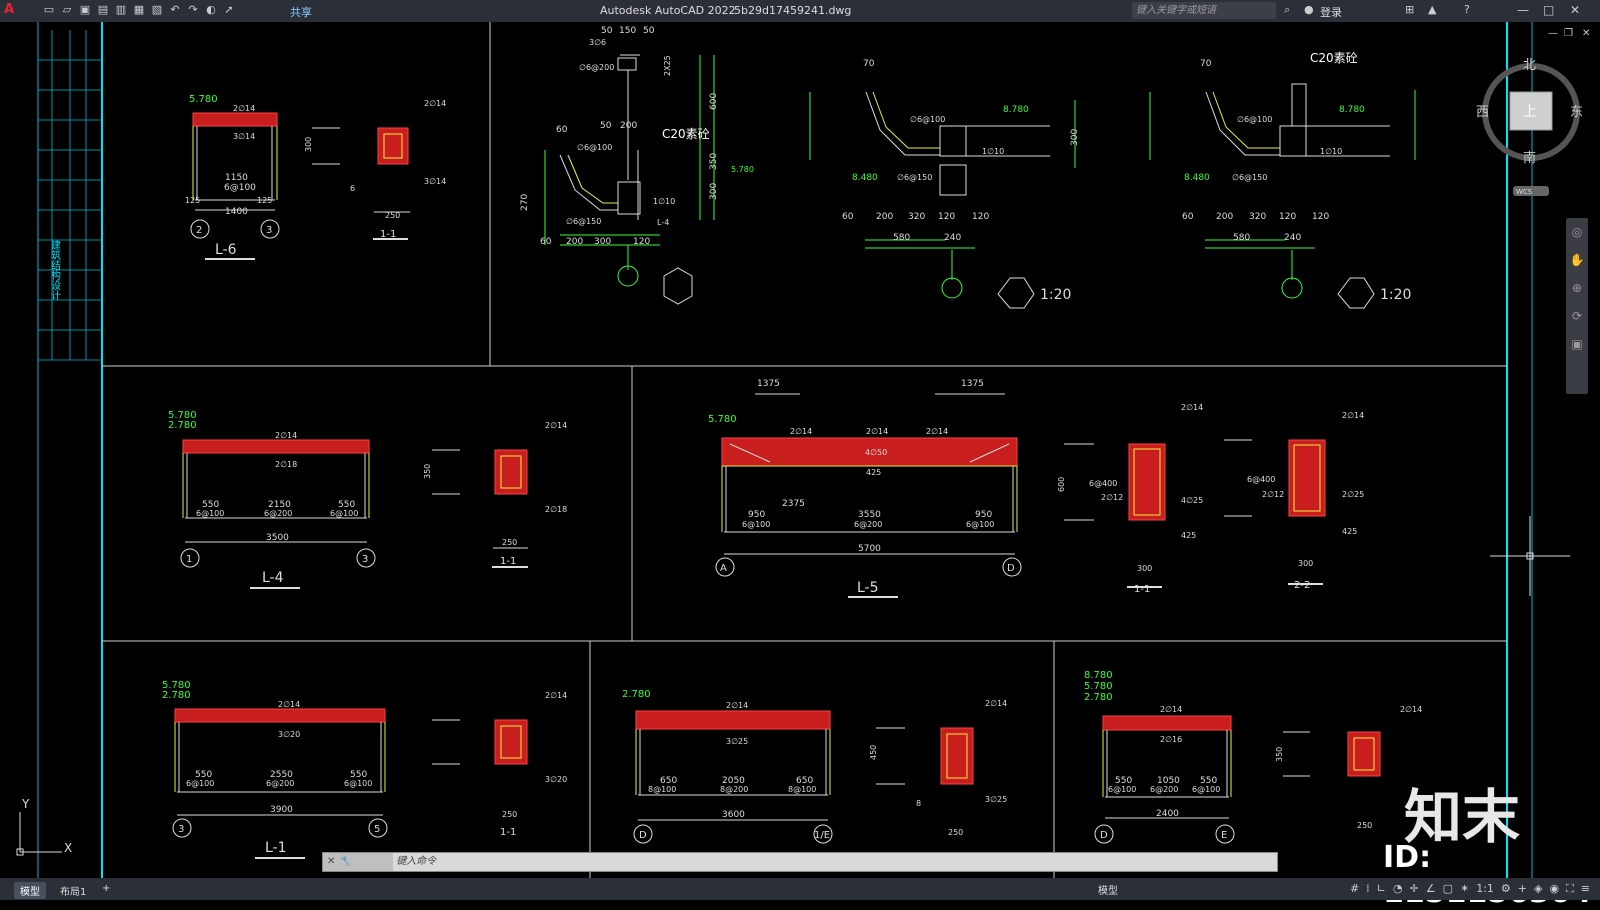 This screenshot has height=910, width=1600. What do you see at coordinates (594, 147) in the screenshot?
I see `gutter1-s100: ∅6@100` at bounding box center [594, 147].